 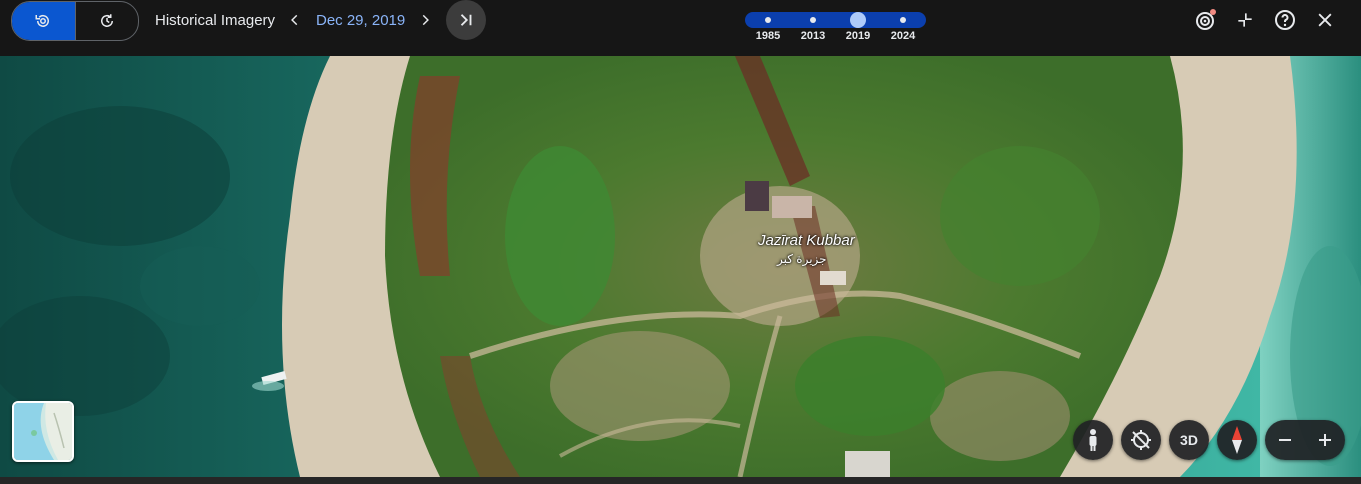 I want to click on skip-to-latest-icon, so click(x=466, y=20).